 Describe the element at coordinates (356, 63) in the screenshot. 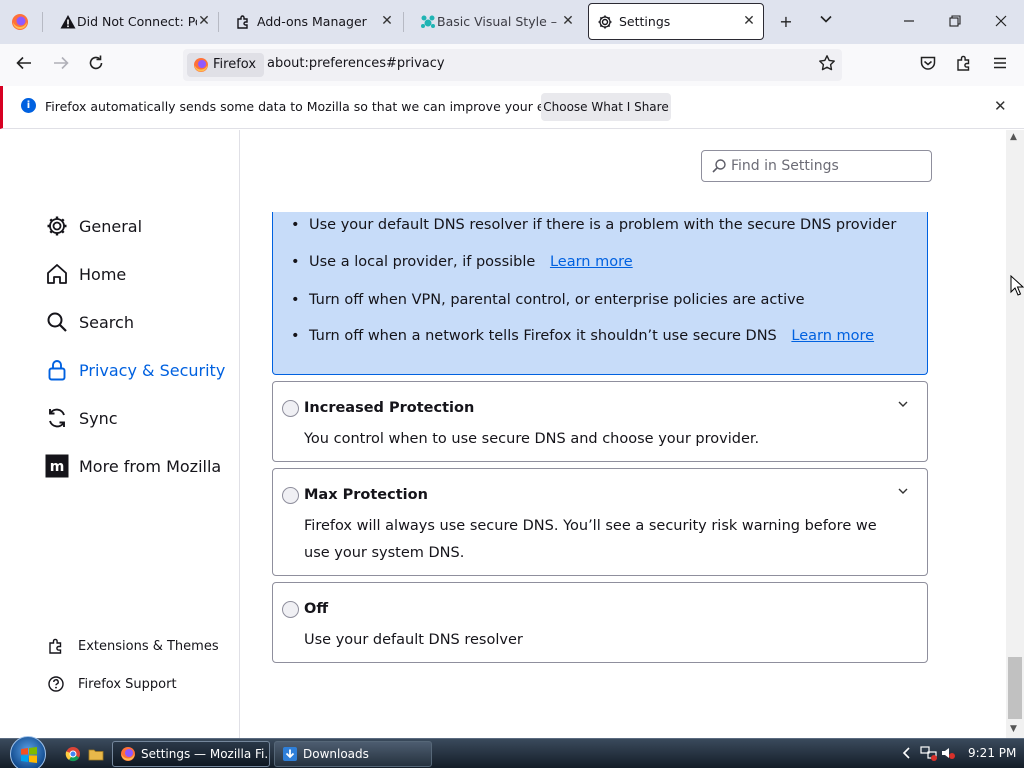

I see `url-text: about:preferences#privacy` at that location.